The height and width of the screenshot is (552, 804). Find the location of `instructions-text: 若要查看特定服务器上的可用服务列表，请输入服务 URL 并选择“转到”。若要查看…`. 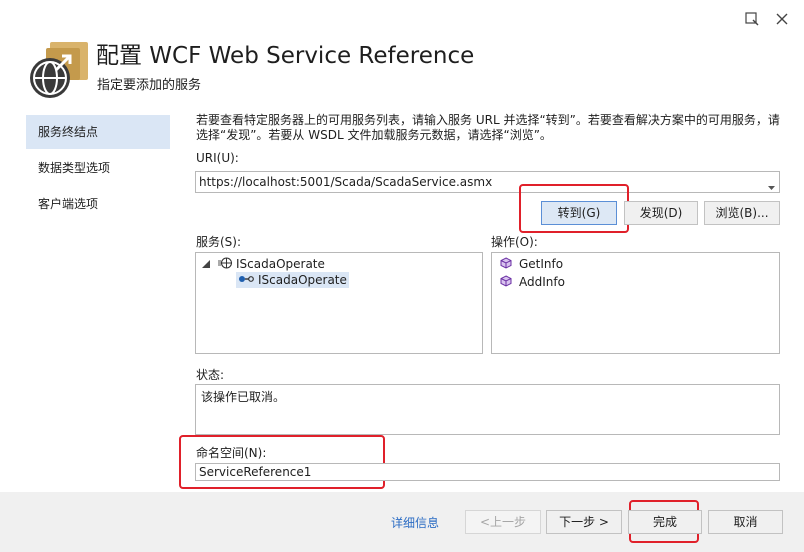

instructions-text: 若要查看特定服务器上的可用服务列表，请输入服务 URL 并选择“转到”。若要查看… is located at coordinates (488, 127).